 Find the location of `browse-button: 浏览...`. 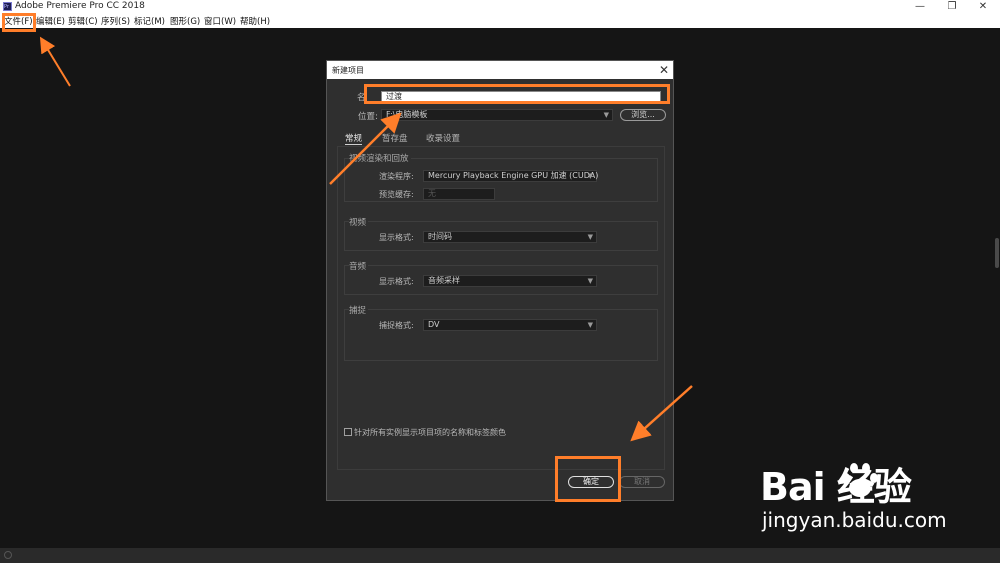

browse-button: 浏览... is located at coordinates (643, 115).